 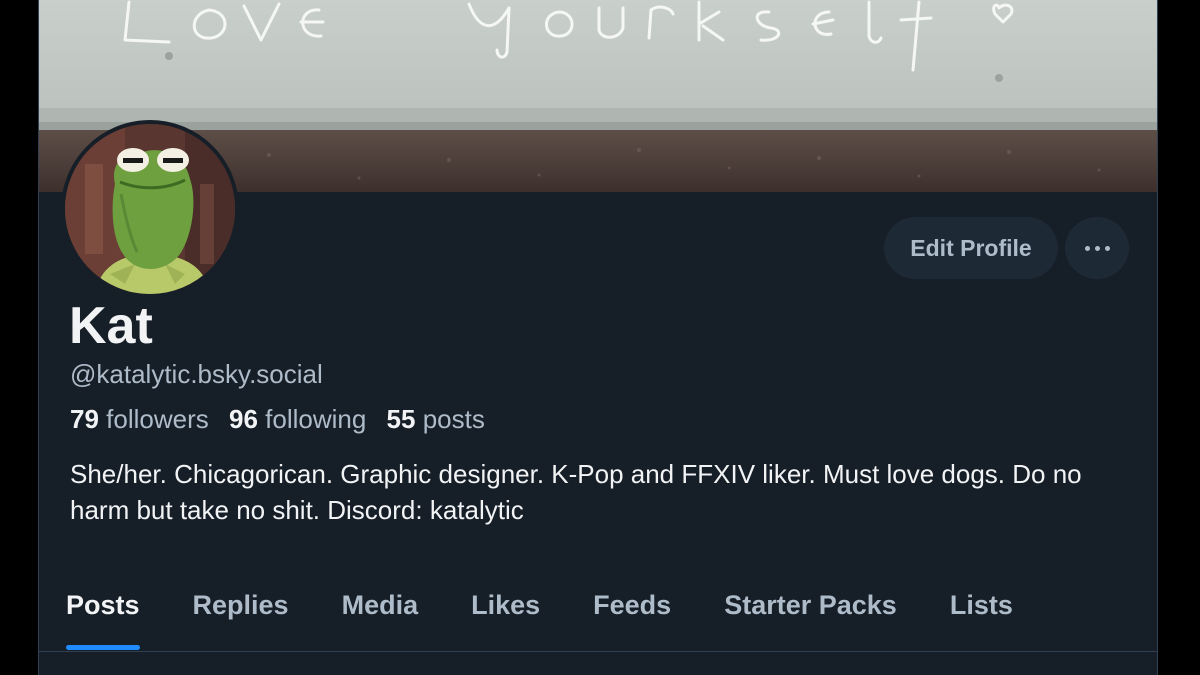 I want to click on tab-replies: Replies, so click(x=241, y=610).